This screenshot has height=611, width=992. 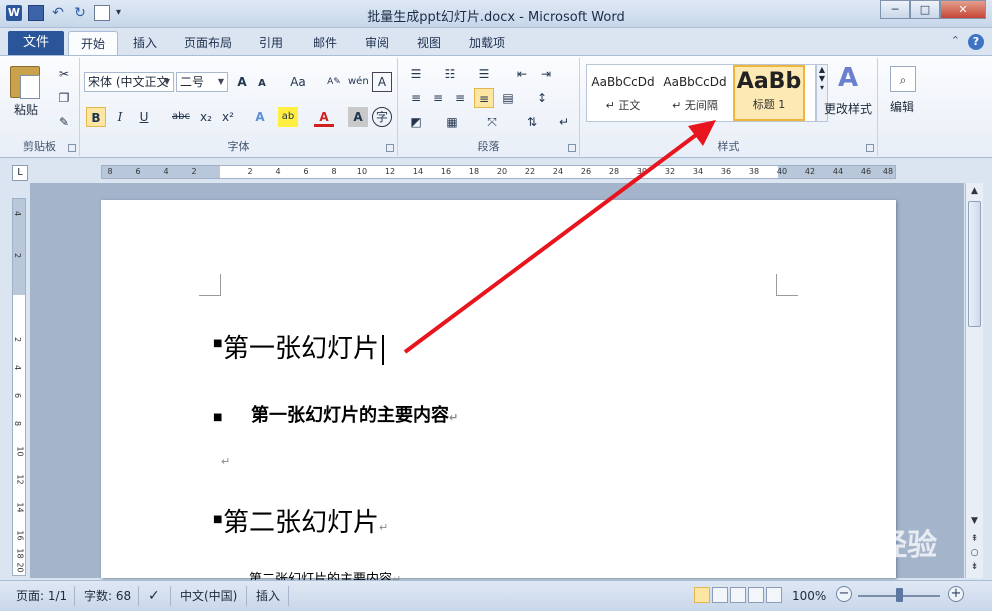 What do you see at coordinates (438, 98) in the screenshot?
I see `align-center-icon: ≡` at bounding box center [438, 98].